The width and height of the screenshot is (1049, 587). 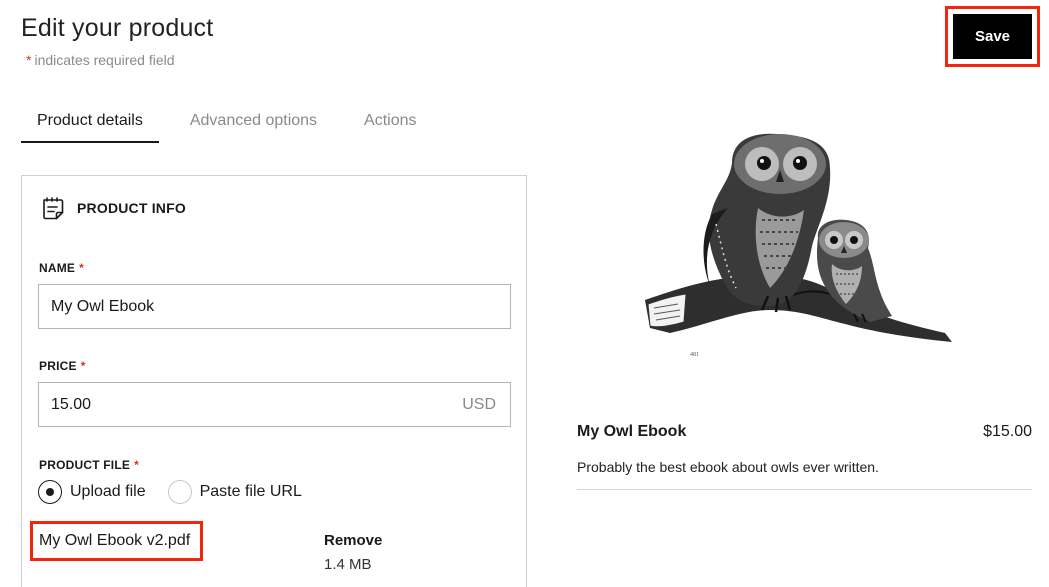 I want to click on required-note-text: indicates required field, so click(x=104, y=60).